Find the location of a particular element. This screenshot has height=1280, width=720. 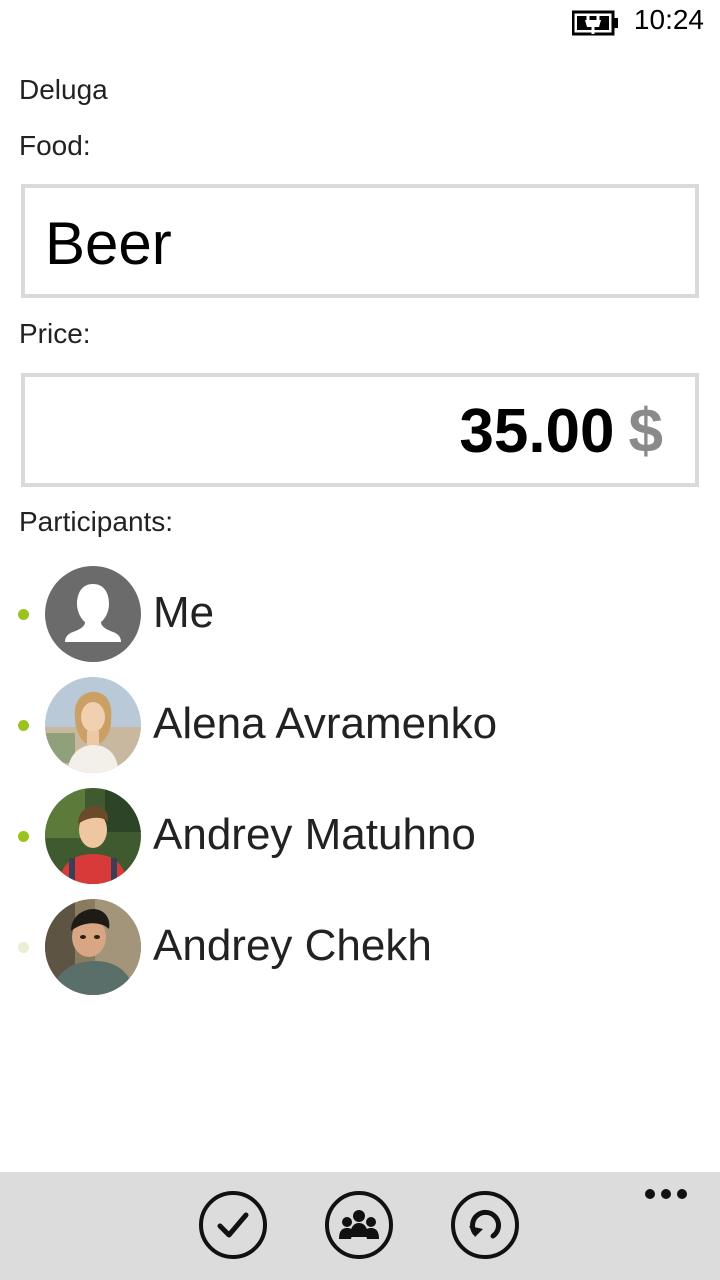

food-input: Beer is located at coordinates (360, 241).